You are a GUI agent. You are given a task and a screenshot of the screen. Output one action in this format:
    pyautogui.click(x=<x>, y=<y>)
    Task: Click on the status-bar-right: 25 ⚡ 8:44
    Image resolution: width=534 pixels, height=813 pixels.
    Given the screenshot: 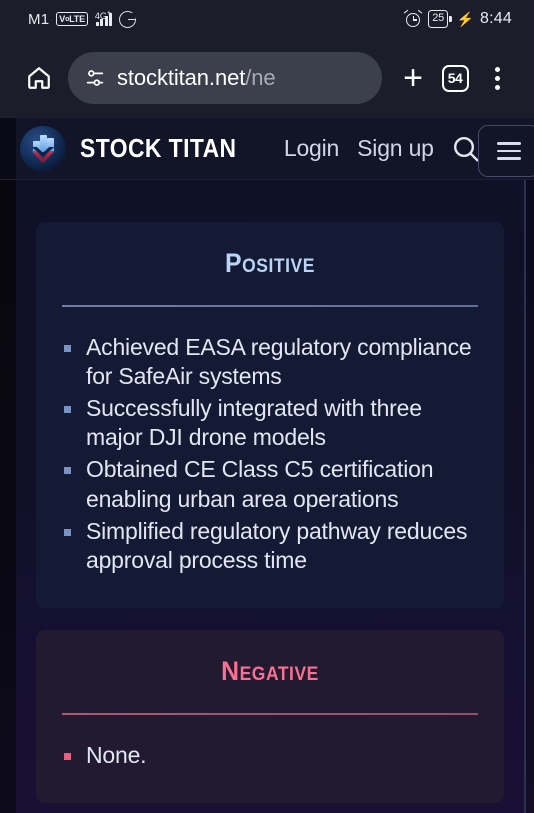 What is the action you would take?
    pyautogui.click(x=457, y=18)
    